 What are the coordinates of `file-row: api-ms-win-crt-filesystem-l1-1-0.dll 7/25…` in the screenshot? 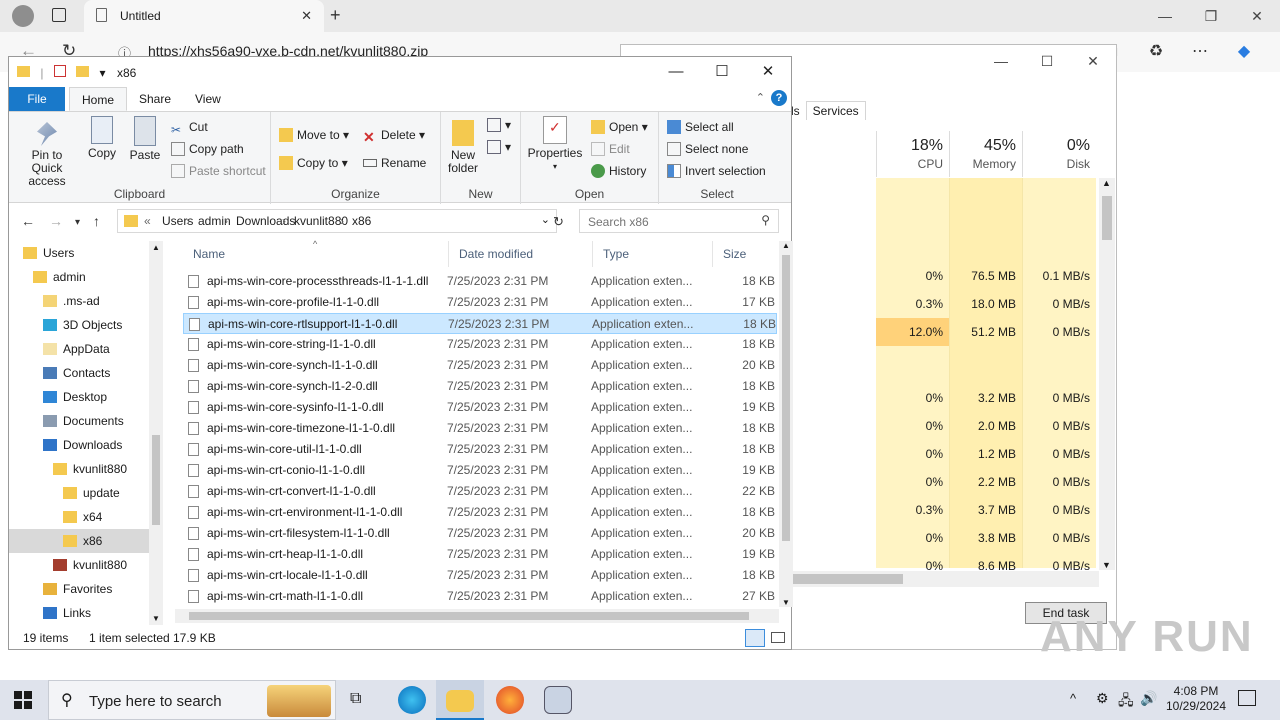 It's located at (480, 533).